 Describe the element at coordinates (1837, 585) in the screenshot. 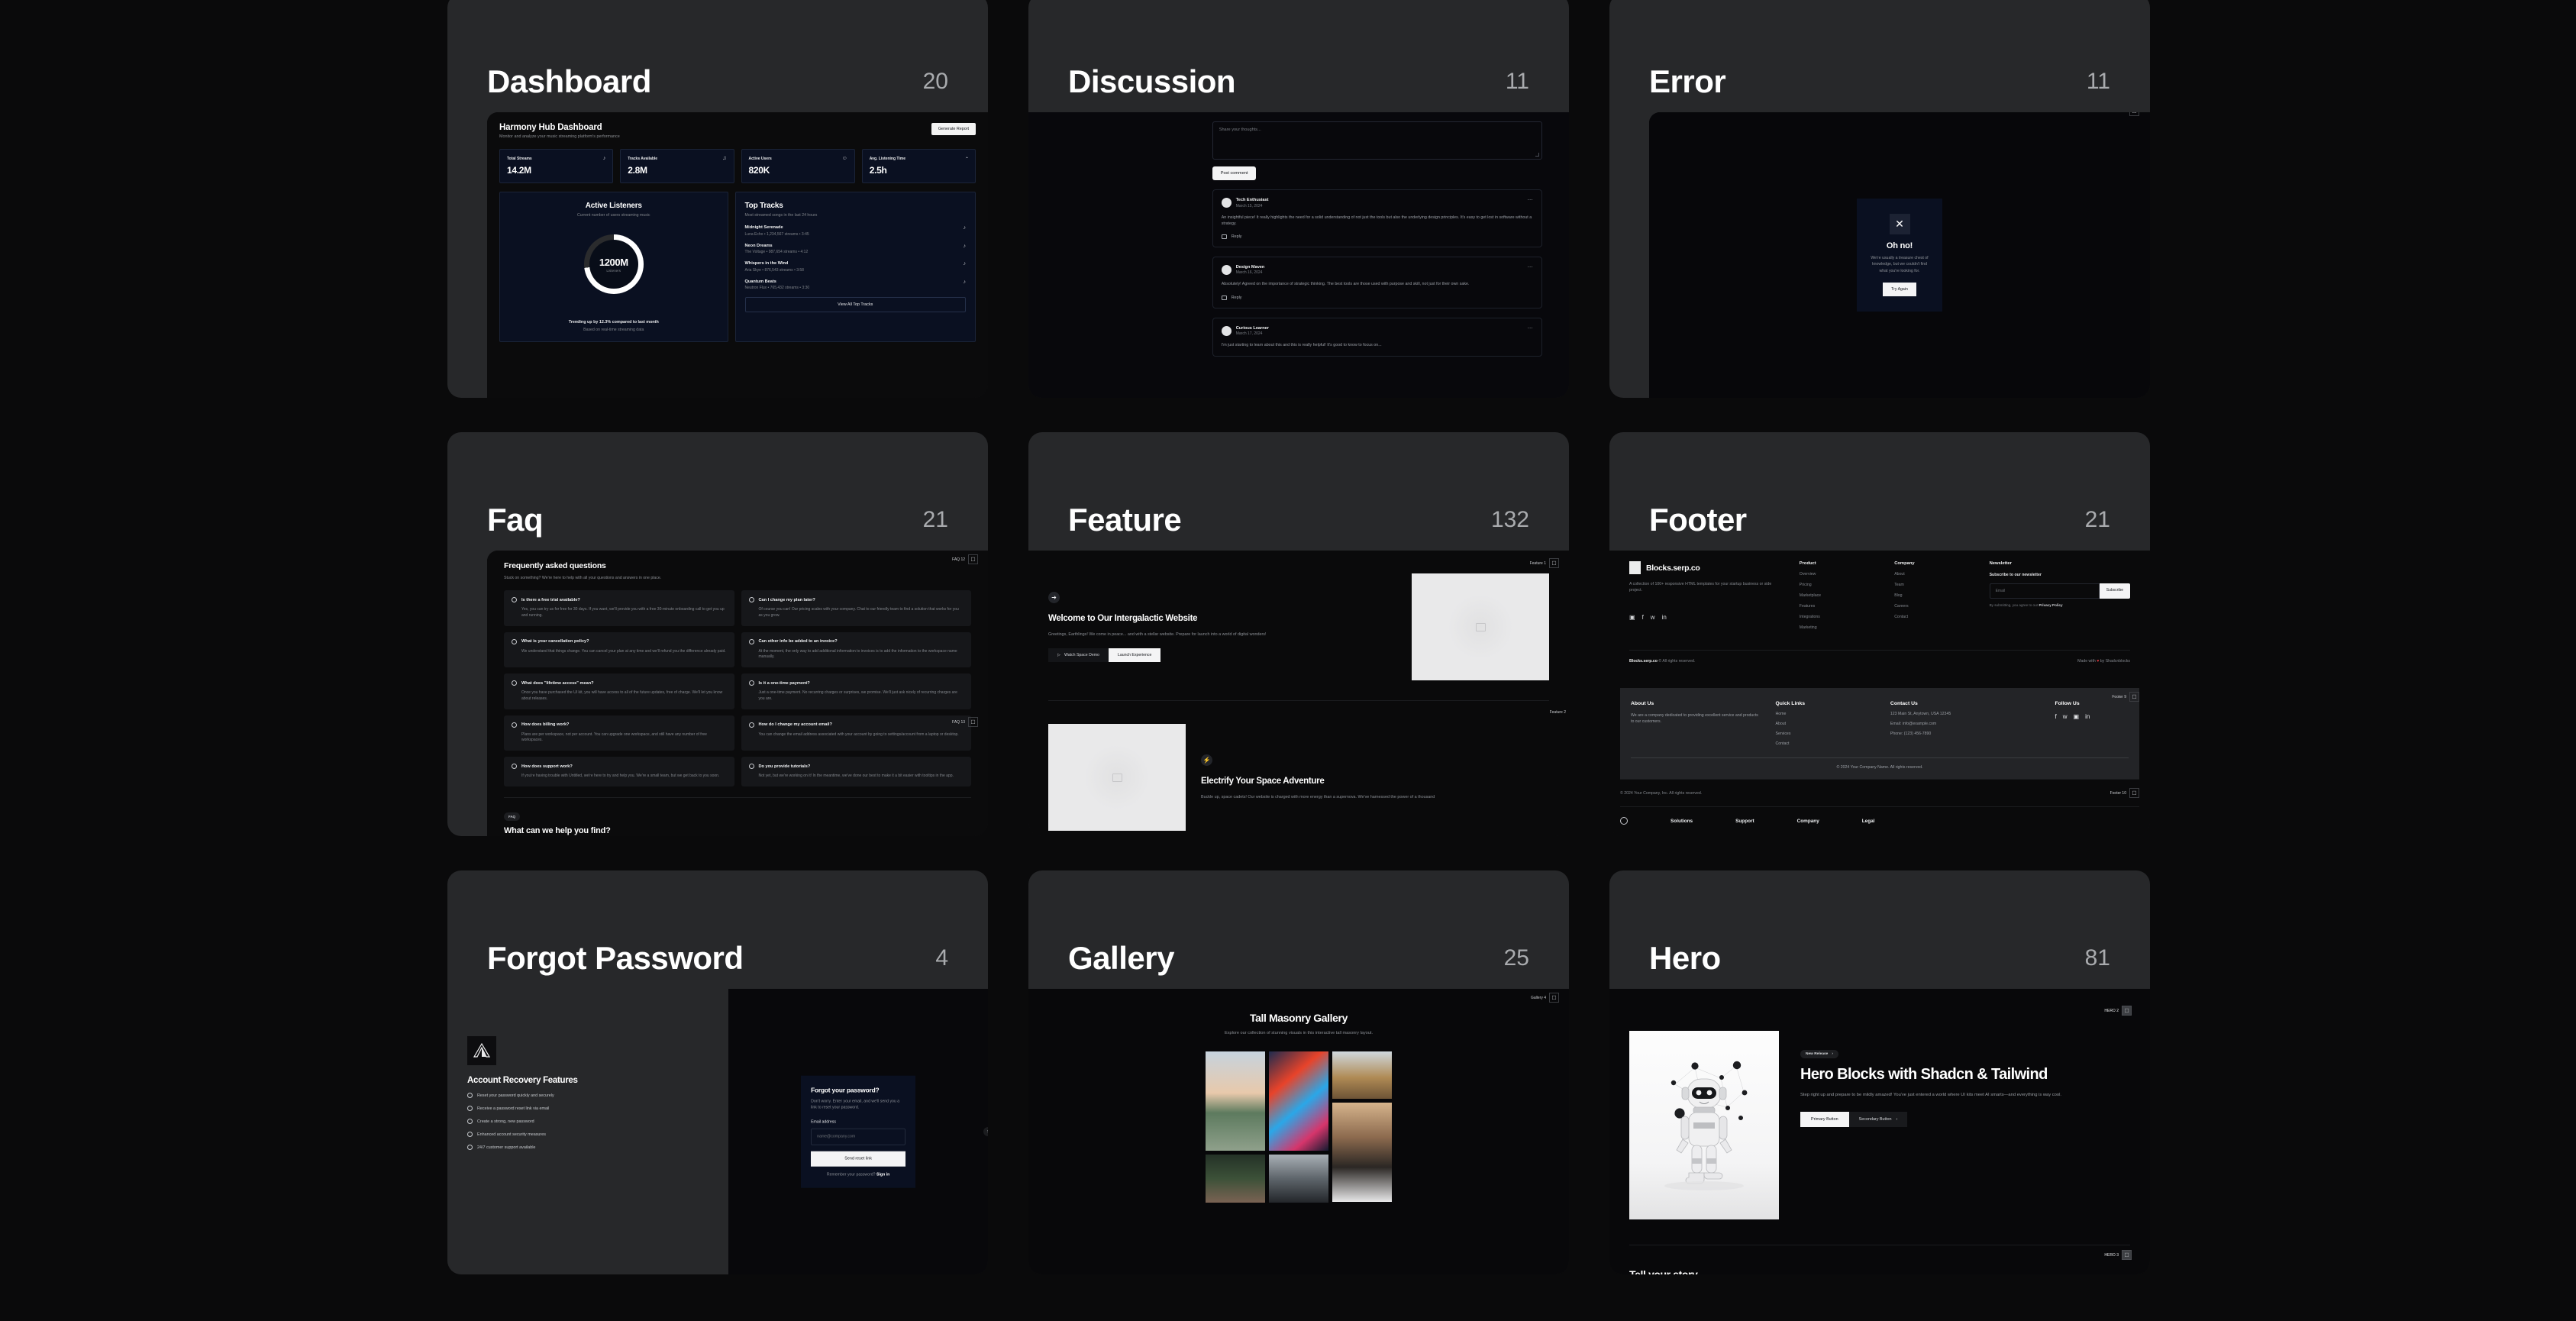

I see `footer-link: Pricing` at that location.